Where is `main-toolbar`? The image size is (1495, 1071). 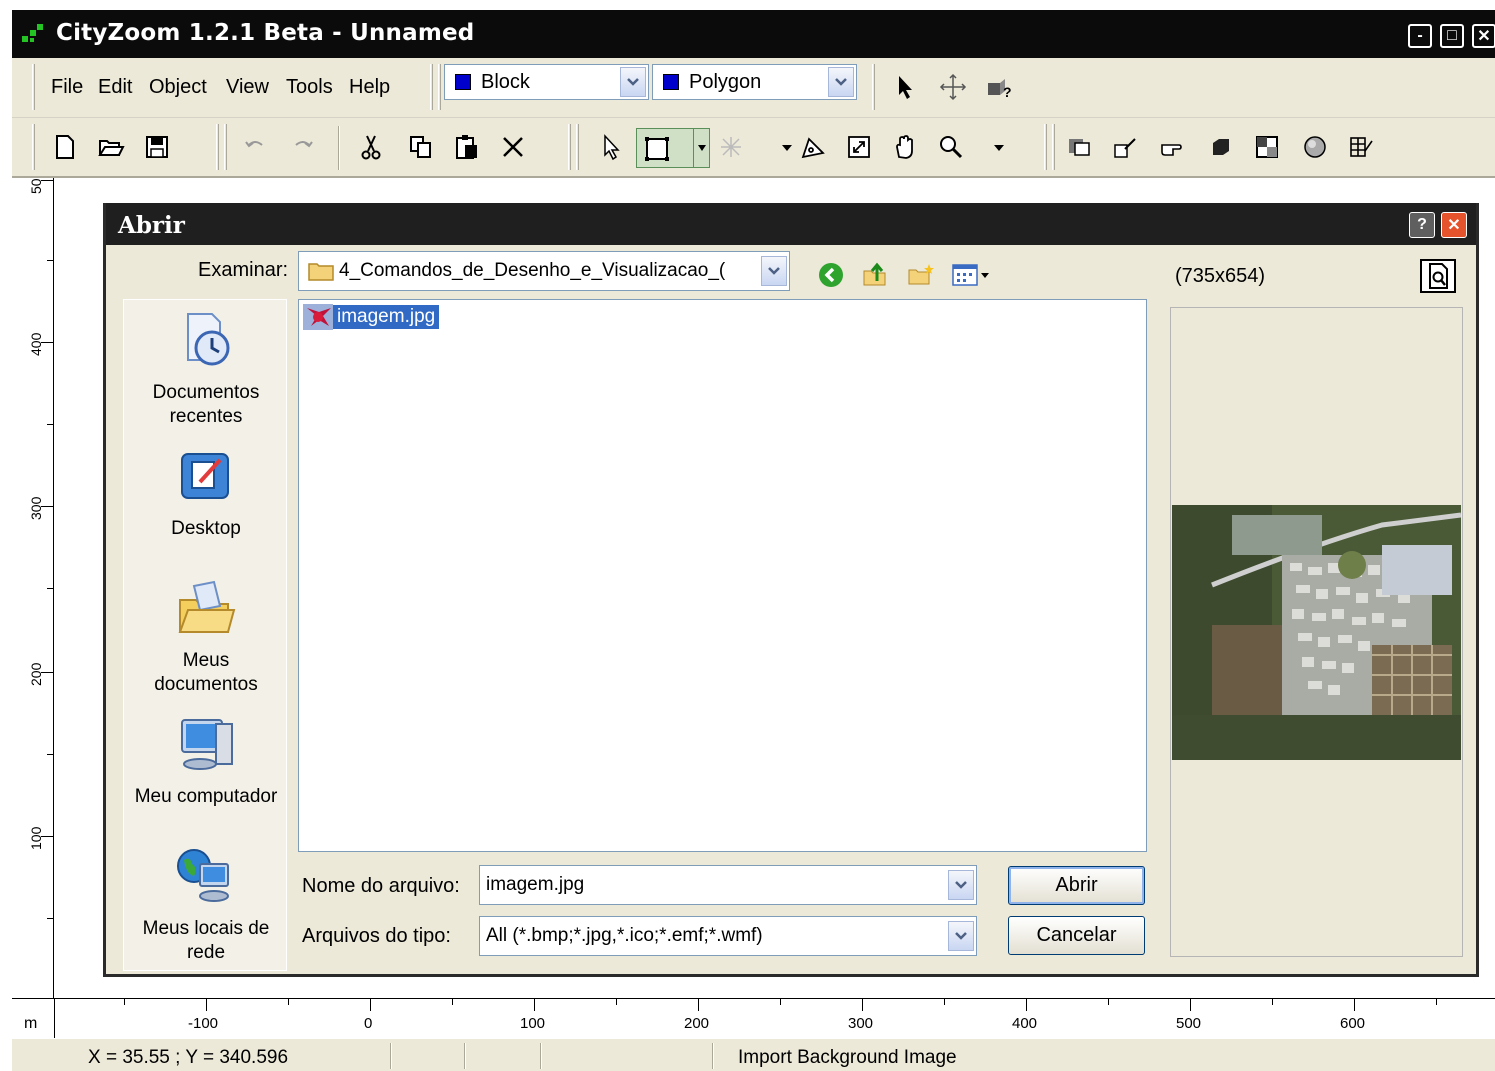 main-toolbar is located at coordinates (753, 148).